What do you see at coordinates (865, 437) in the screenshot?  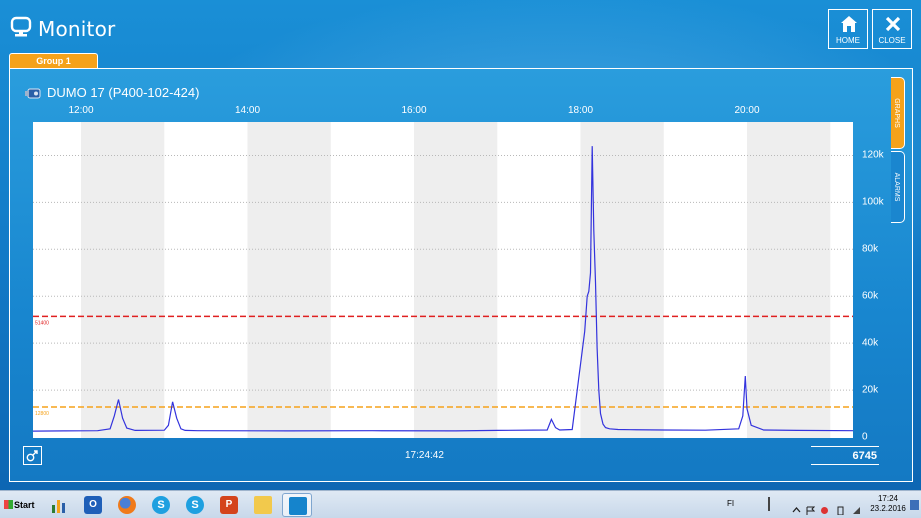 I see `y-tick-label: 0` at bounding box center [865, 437].